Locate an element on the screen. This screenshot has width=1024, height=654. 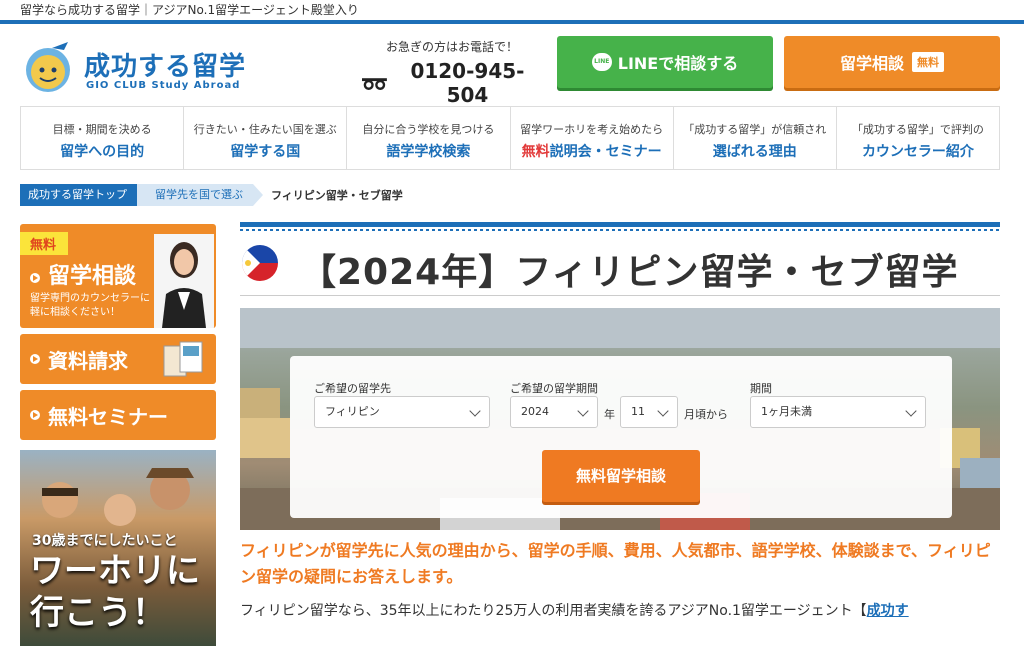
breadcrumb: 成功する留学トップ 留学先を国で選ぶ フィリピン留学・セブ留学 is located at coordinates (211, 195).